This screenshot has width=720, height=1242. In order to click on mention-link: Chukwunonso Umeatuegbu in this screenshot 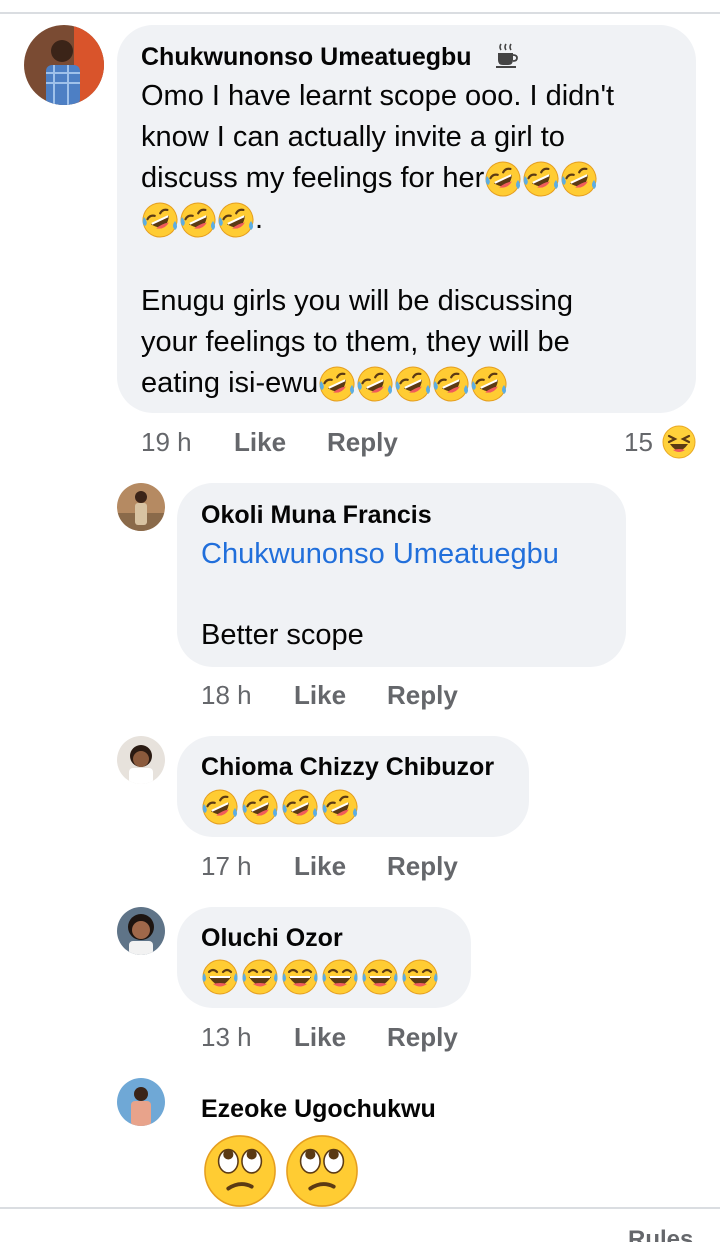, I will do `click(380, 554)`.